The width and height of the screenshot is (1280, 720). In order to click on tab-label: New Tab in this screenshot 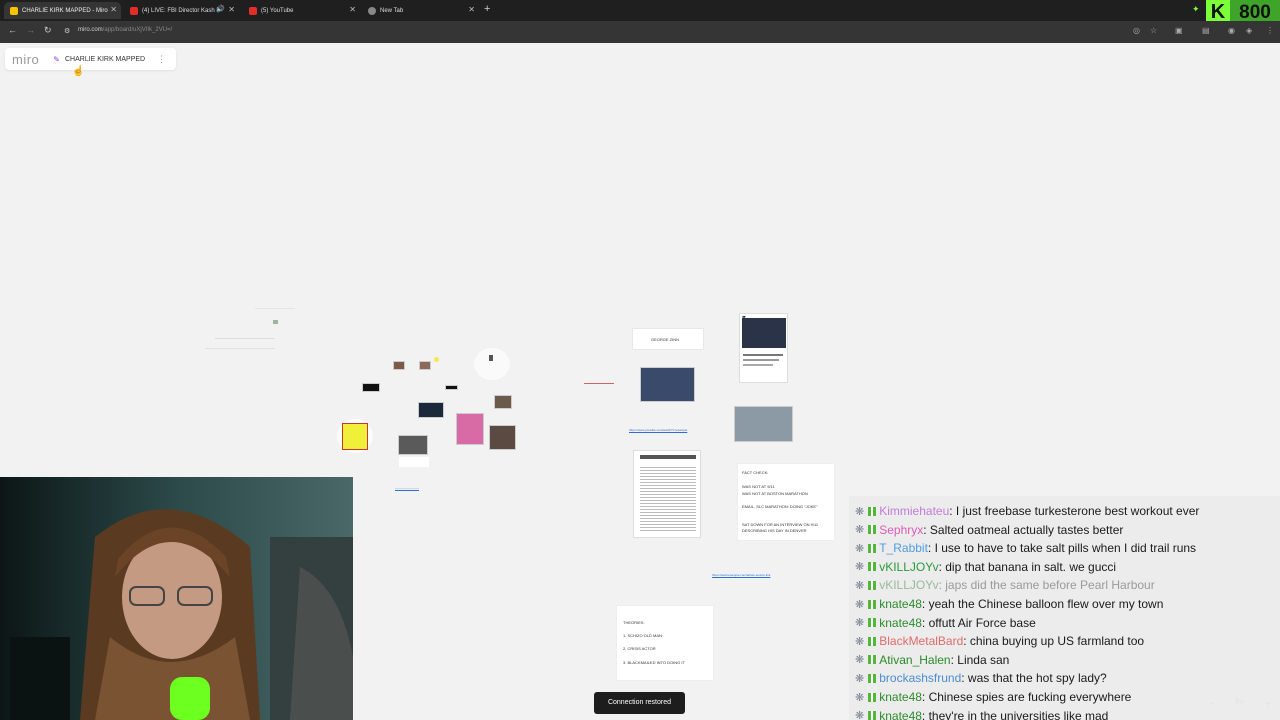, I will do `click(392, 10)`.